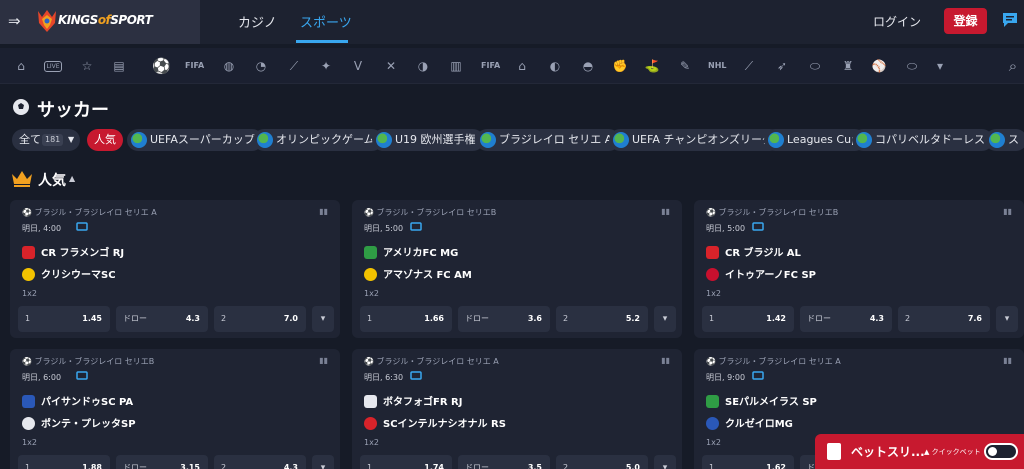  Describe the element at coordinates (428, 140) in the screenshot. I see `filter-chip: U19 欧州選手権` at that location.